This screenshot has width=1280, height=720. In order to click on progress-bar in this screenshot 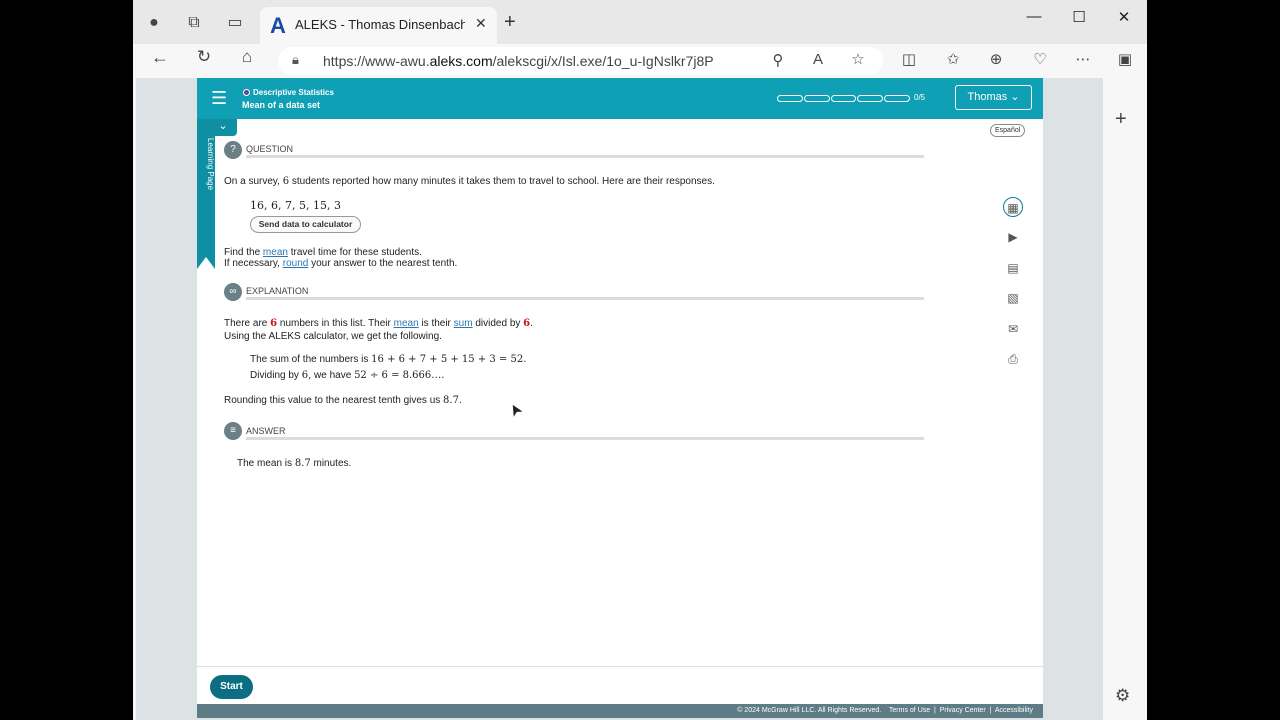, I will do `click(843, 98)`.